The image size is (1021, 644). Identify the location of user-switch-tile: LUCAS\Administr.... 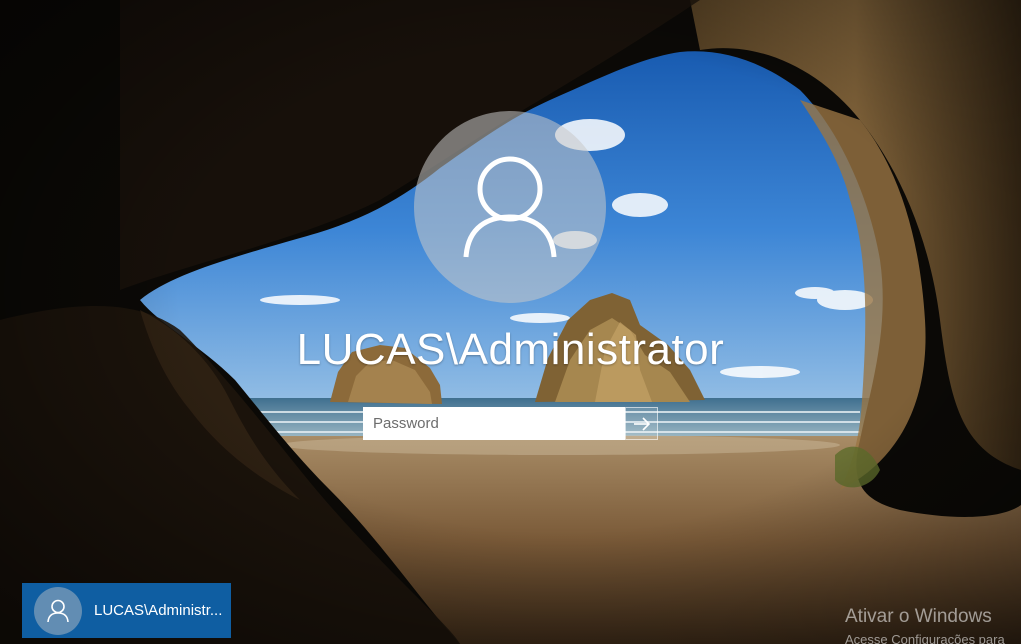
(126, 610).